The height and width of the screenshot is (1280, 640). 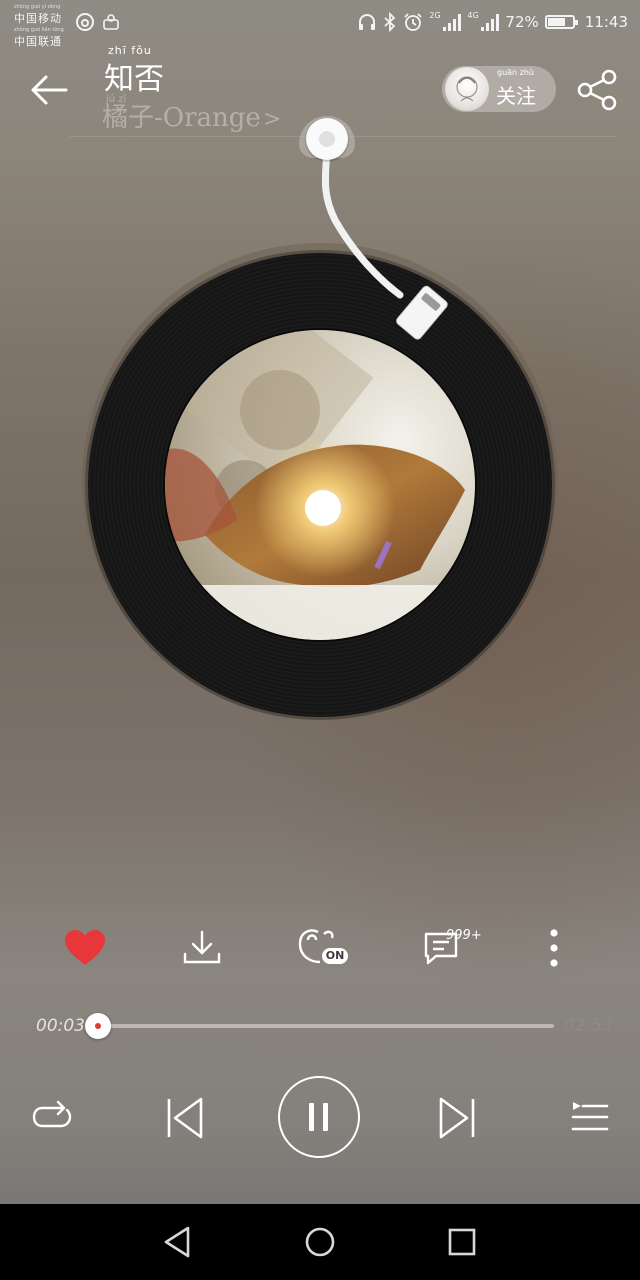 I want to click on chevron-right-icon: >, so click(x=272, y=119).